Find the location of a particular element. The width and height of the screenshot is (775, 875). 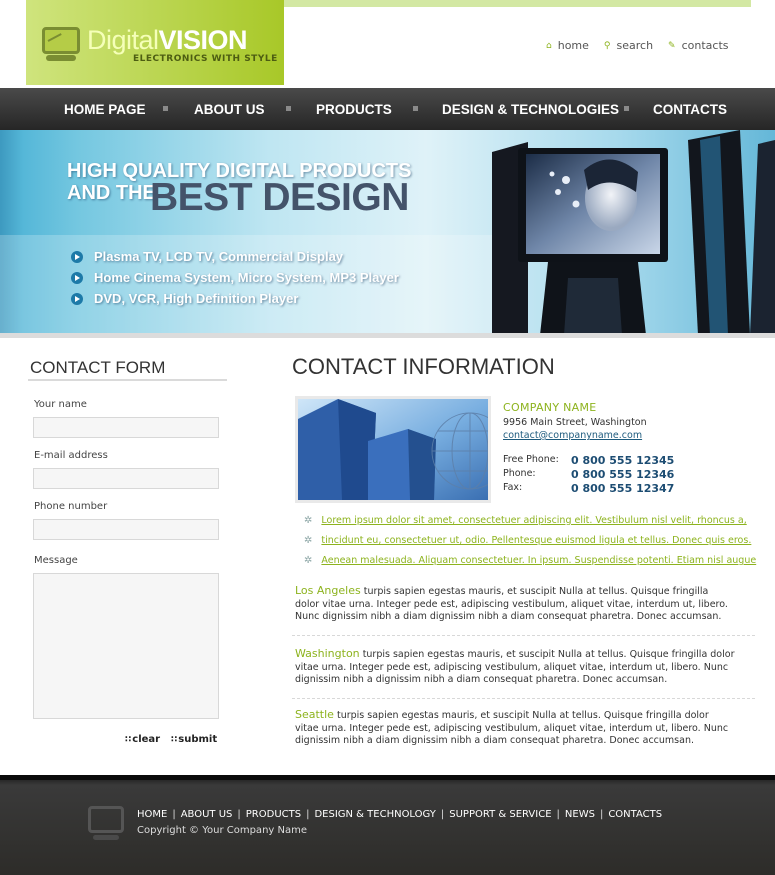

company-address: 9956 Main Street, Washington is located at coordinates (575, 422).